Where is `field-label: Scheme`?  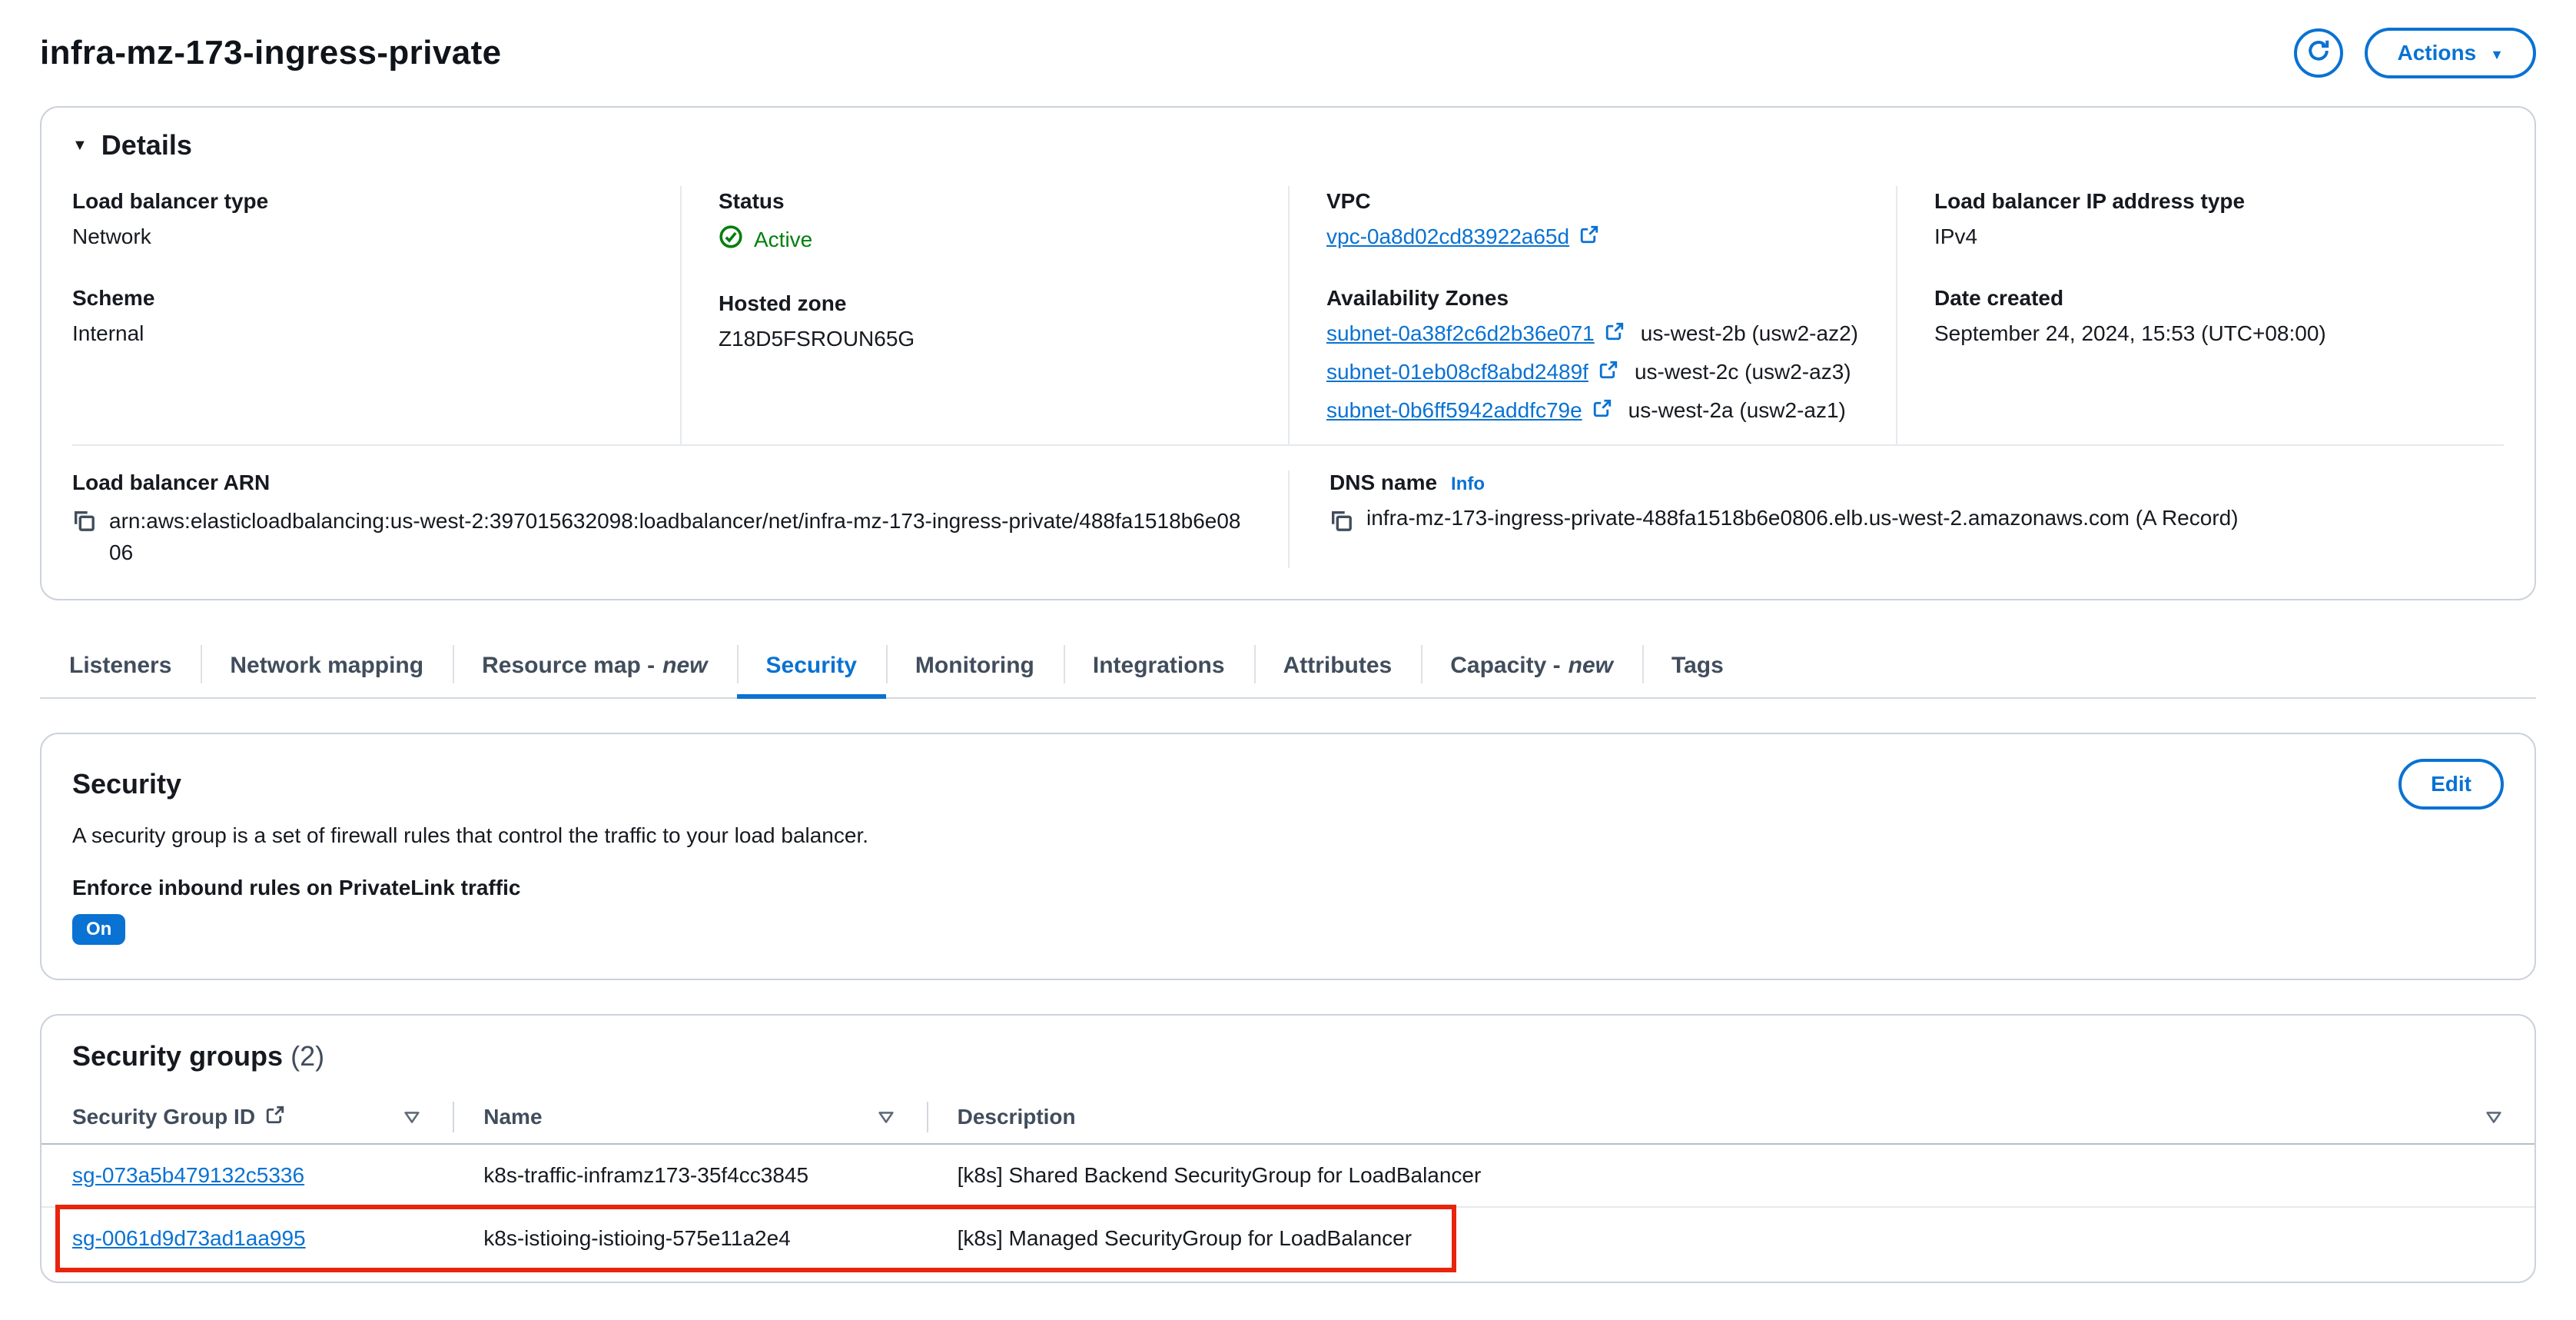
field-label: Scheme is located at coordinates (114, 298).